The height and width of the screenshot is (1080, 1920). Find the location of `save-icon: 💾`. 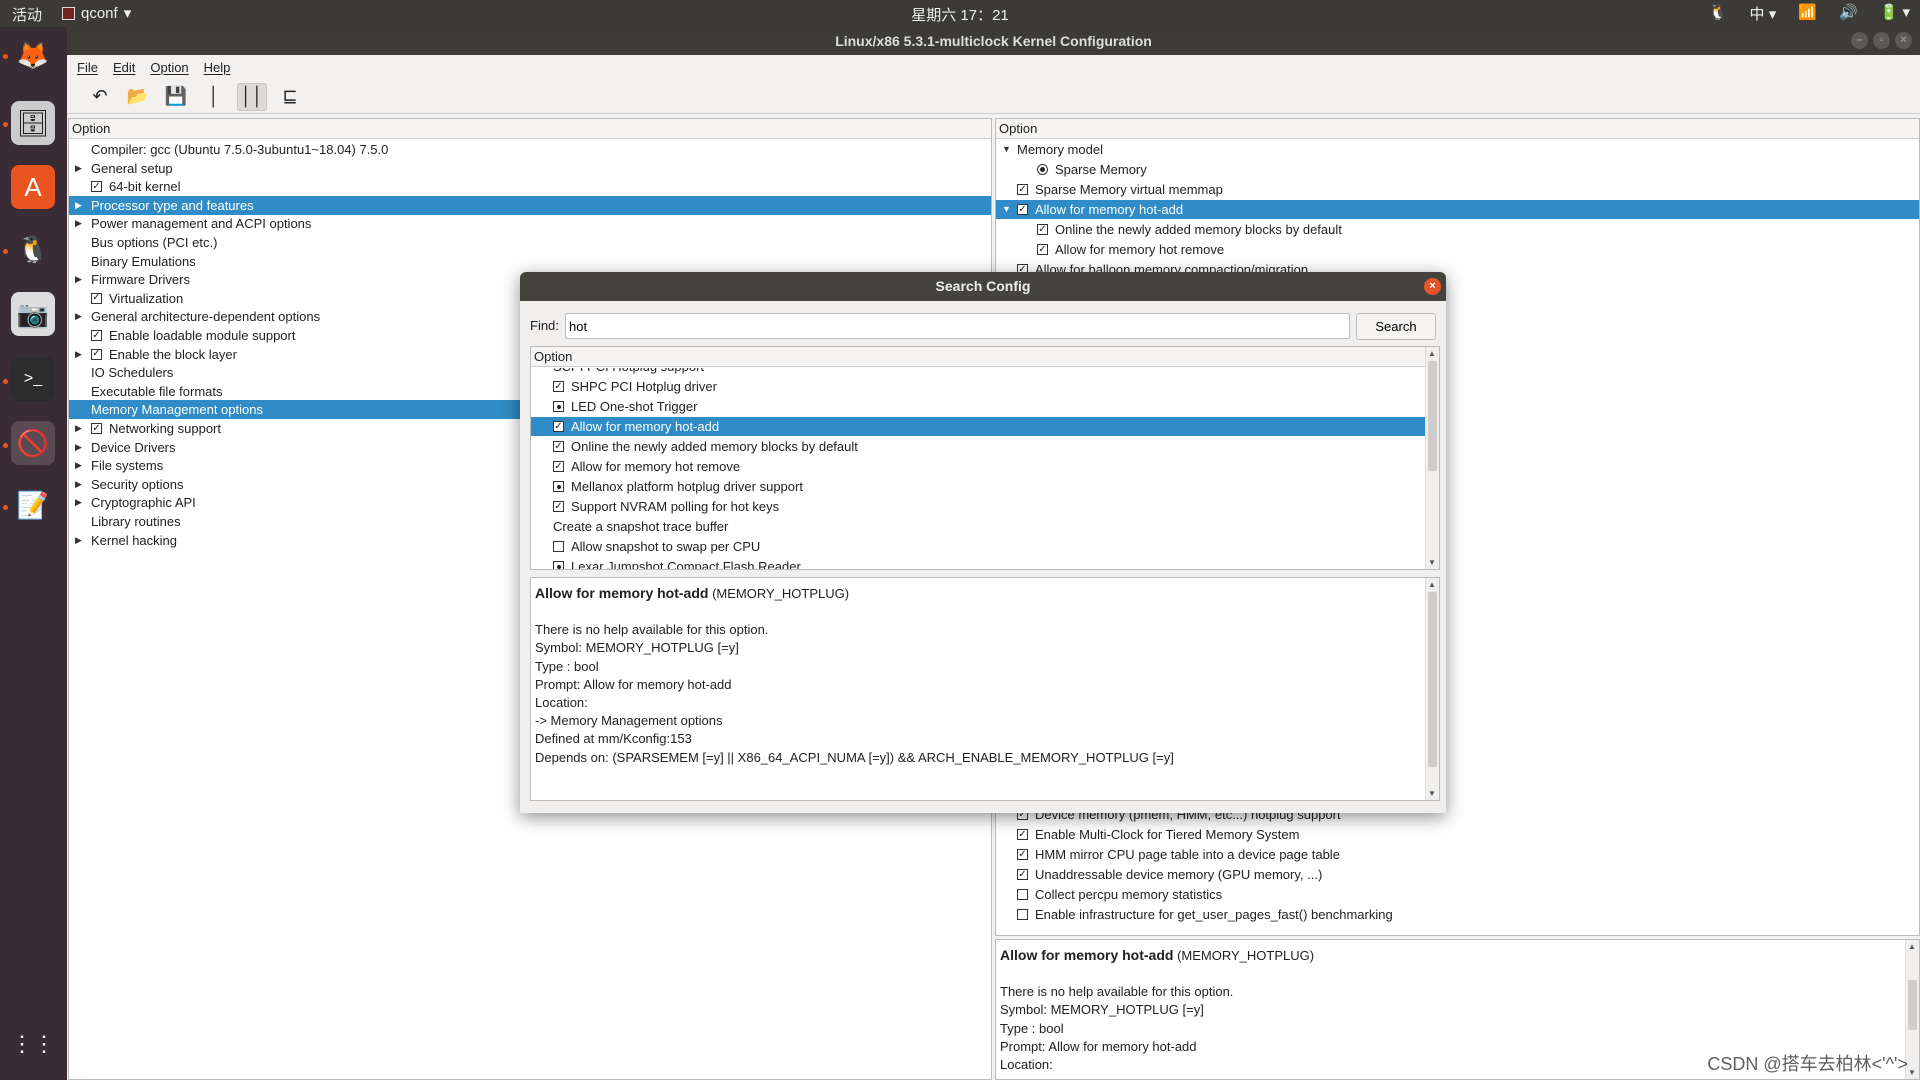

save-icon: 💾 is located at coordinates (176, 97).